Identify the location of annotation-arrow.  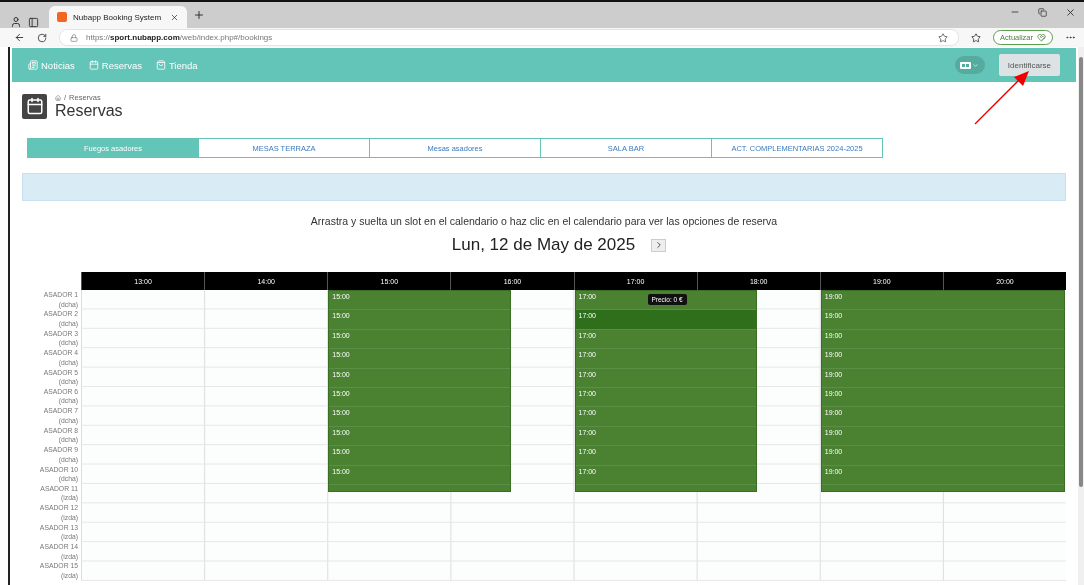
(1001, 98).